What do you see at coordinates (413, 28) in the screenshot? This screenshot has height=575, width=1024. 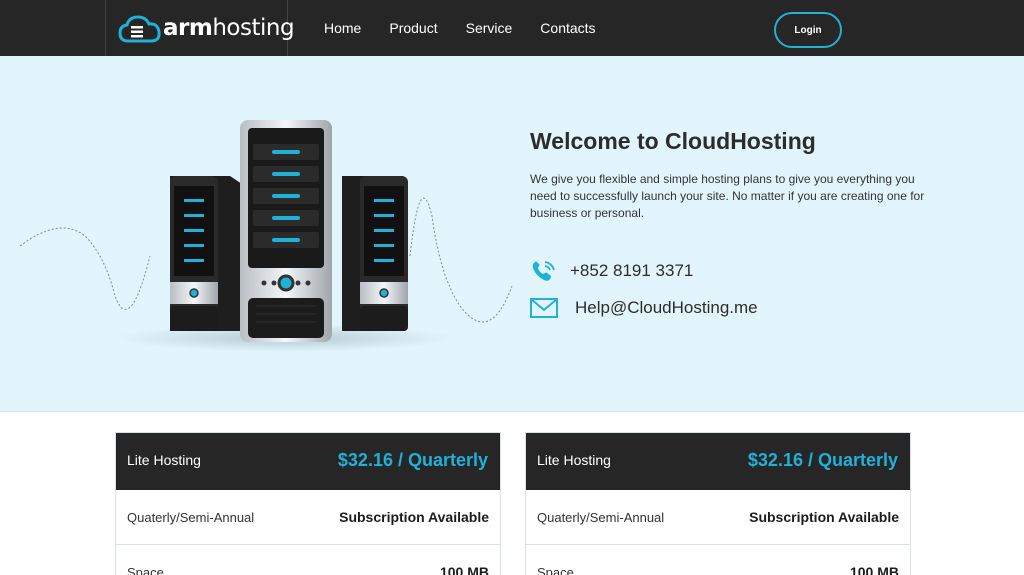 I see `nav-product: Product` at bounding box center [413, 28].